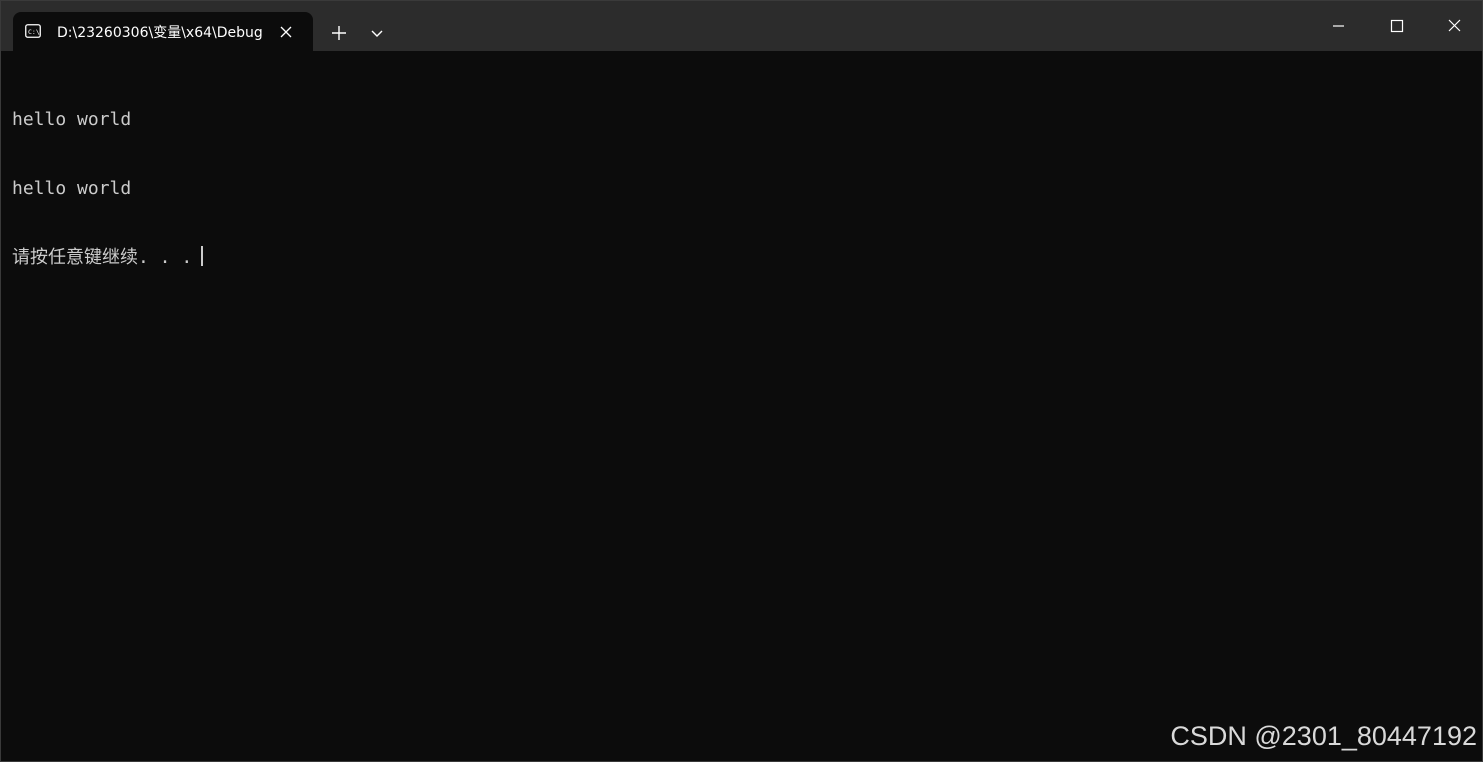  Describe the element at coordinates (286, 32) in the screenshot. I see `tab-close-icon` at that location.